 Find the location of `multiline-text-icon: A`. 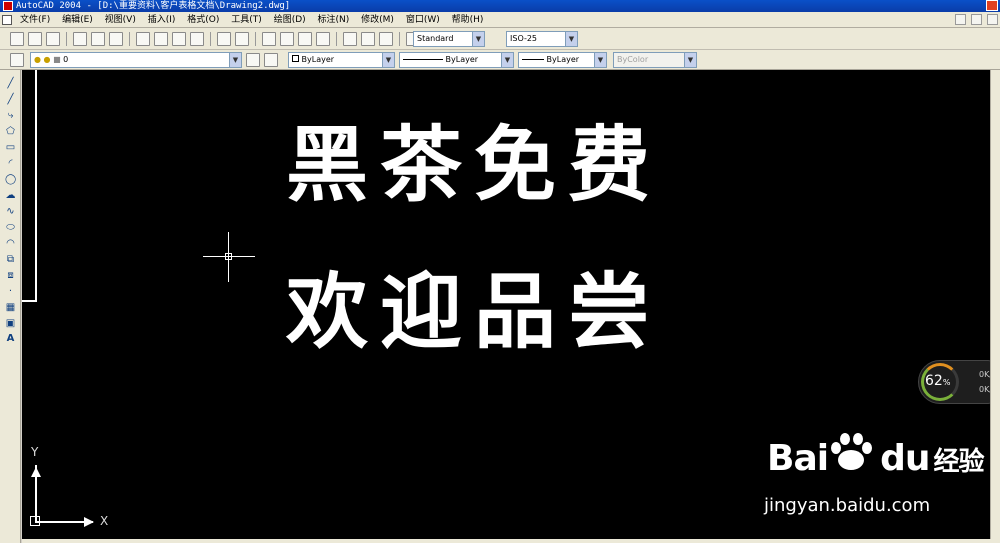

multiline-text-icon: A is located at coordinates (10, 338).